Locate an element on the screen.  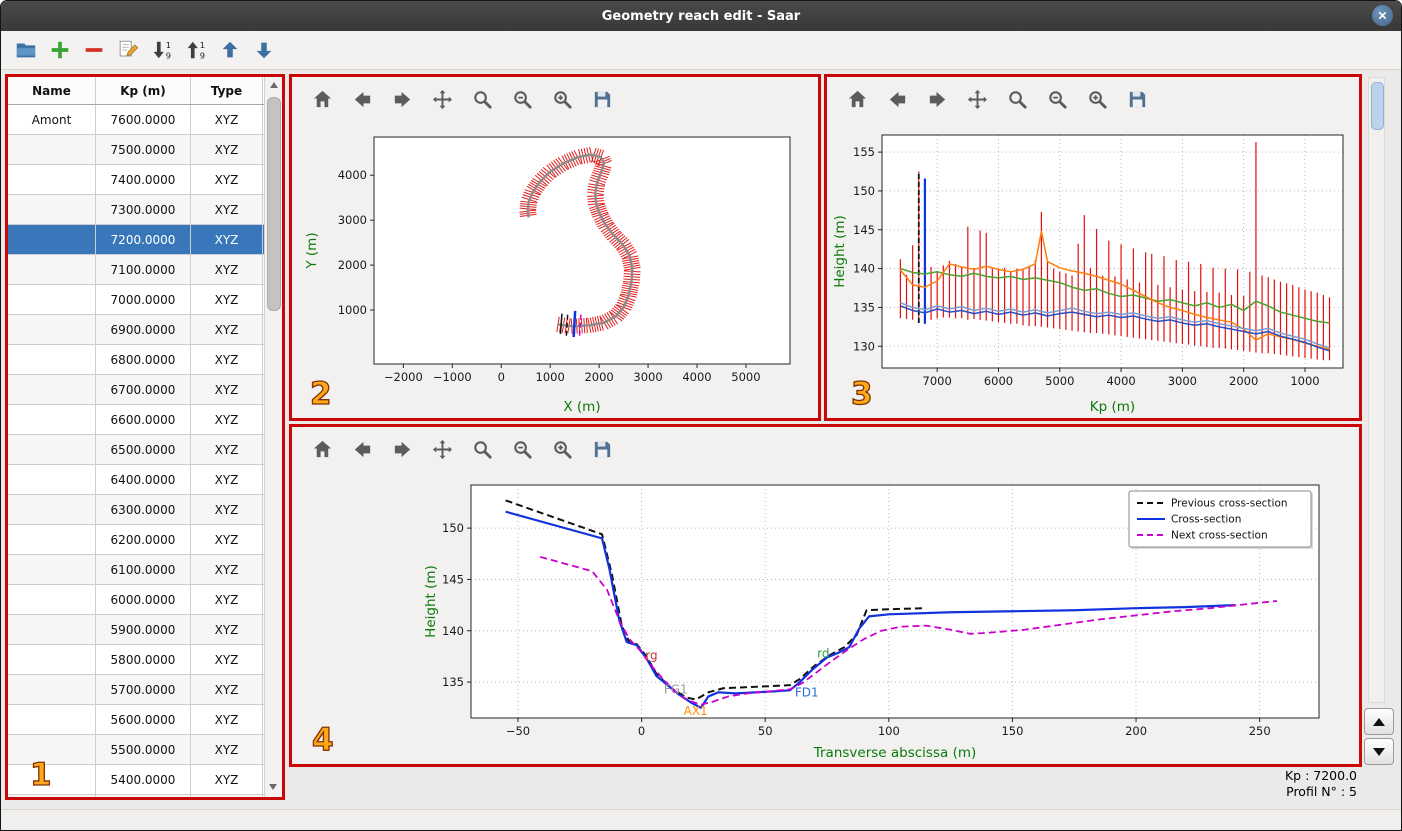
table-row: 6100.0000 XYZ is located at coordinates (136, 570).